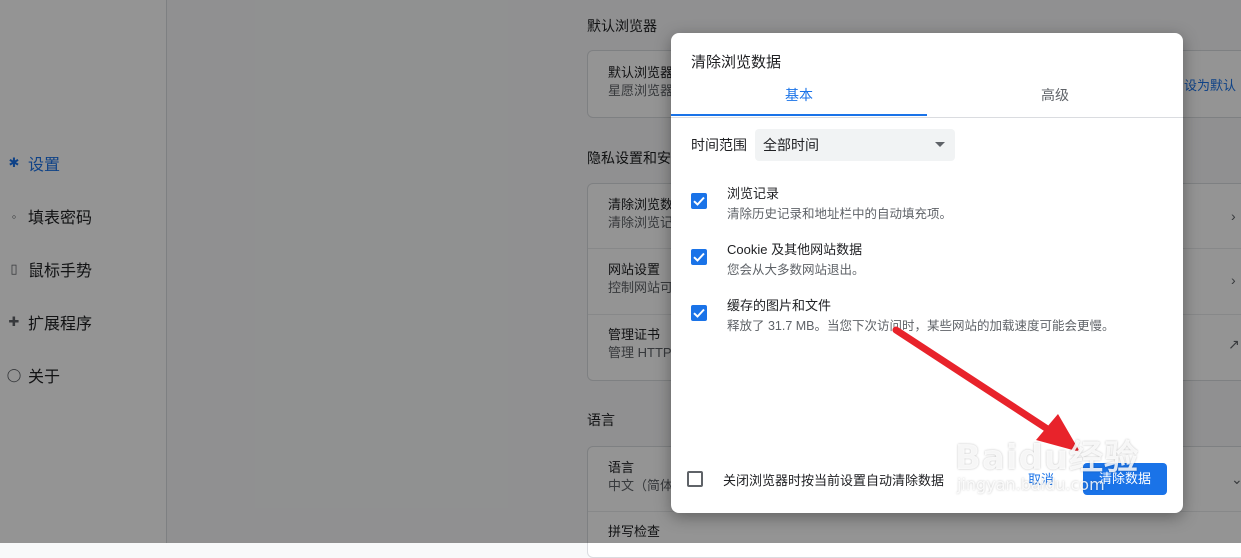  Describe the element at coordinates (940, 144) in the screenshot. I see `dropdown-caret-icon` at that location.